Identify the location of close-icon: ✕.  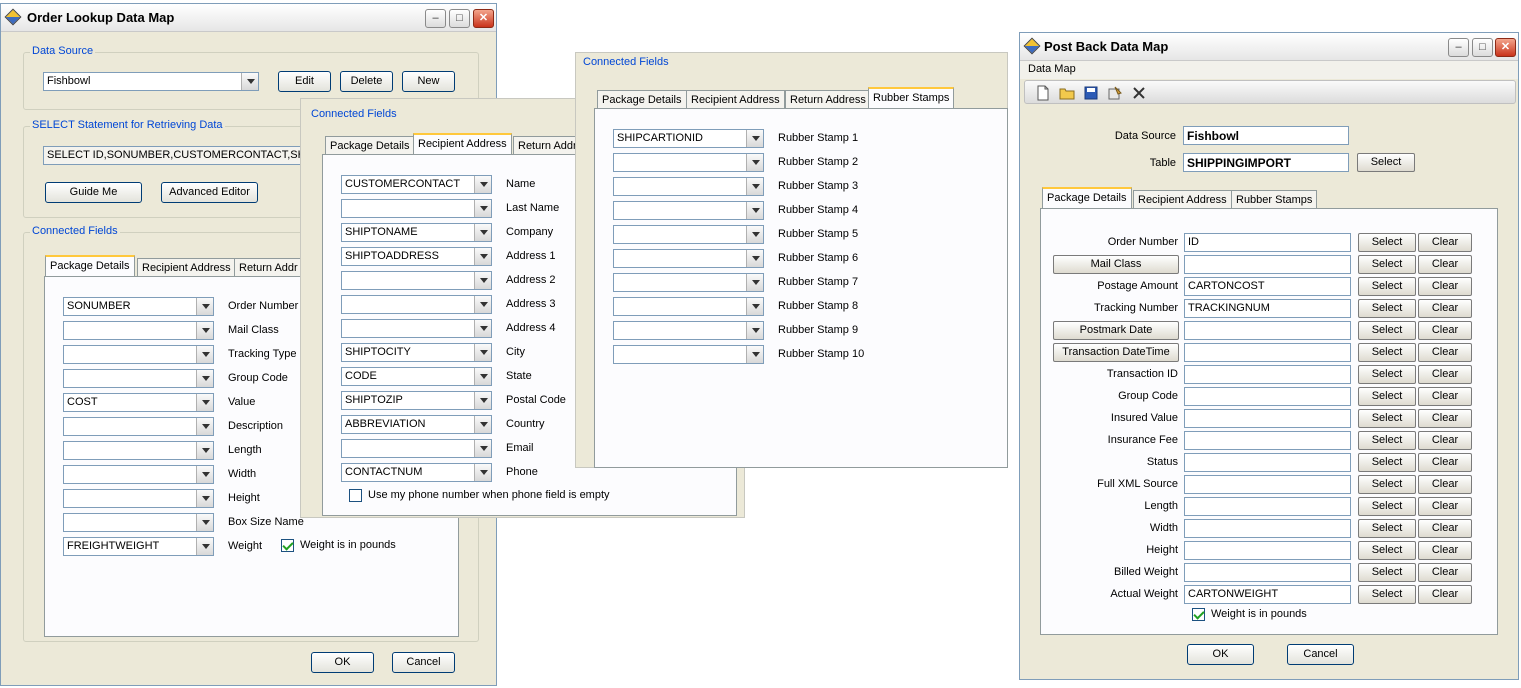
(1505, 47).